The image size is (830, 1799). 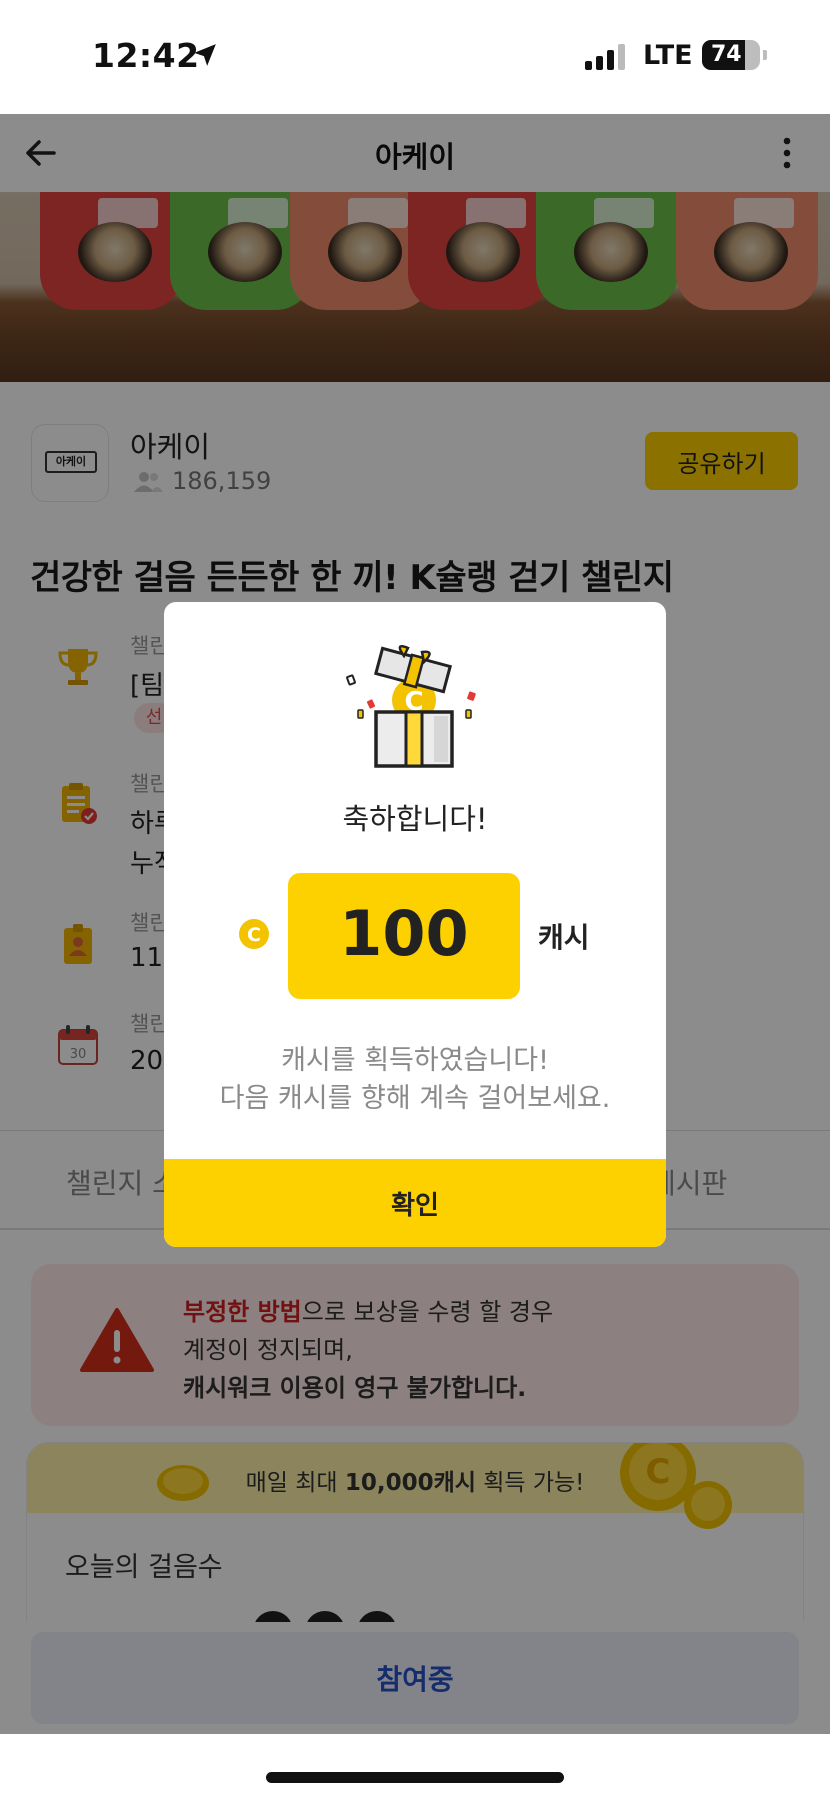 I want to click on battery-icon: 74, so click(x=734, y=55).